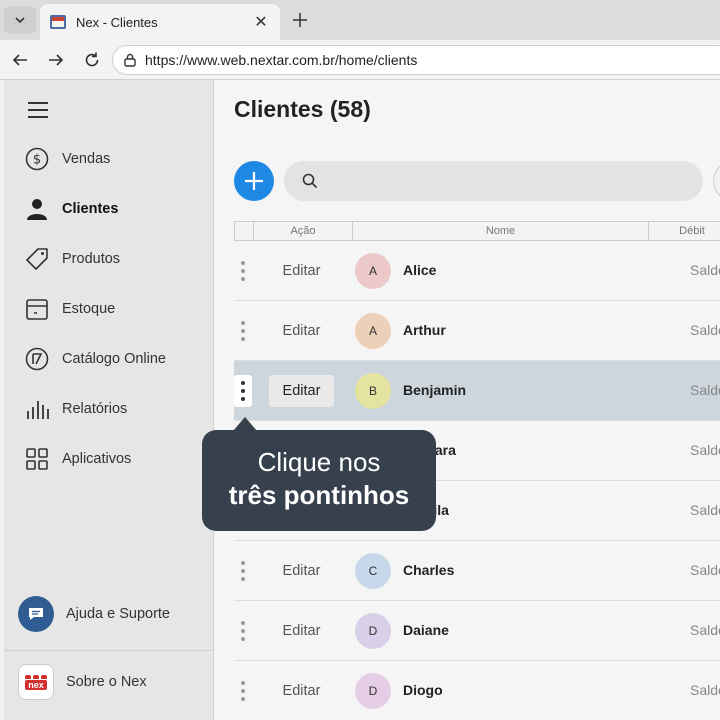 This screenshot has height=720, width=720. I want to click on sidebar-item-label: Estoque, so click(89, 309).